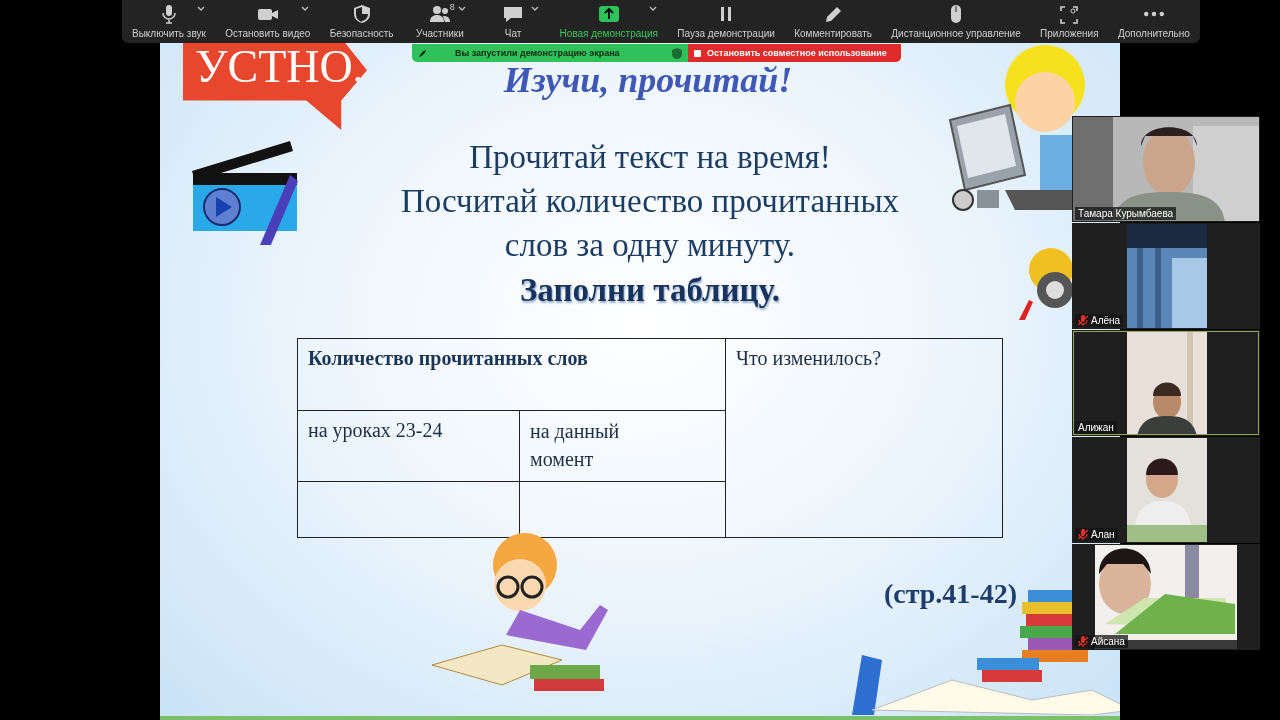  What do you see at coordinates (794, 53) in the screenshot?
I see `stop-sharing-button: Остановить совместное использование` at bounding box center [794, 53].